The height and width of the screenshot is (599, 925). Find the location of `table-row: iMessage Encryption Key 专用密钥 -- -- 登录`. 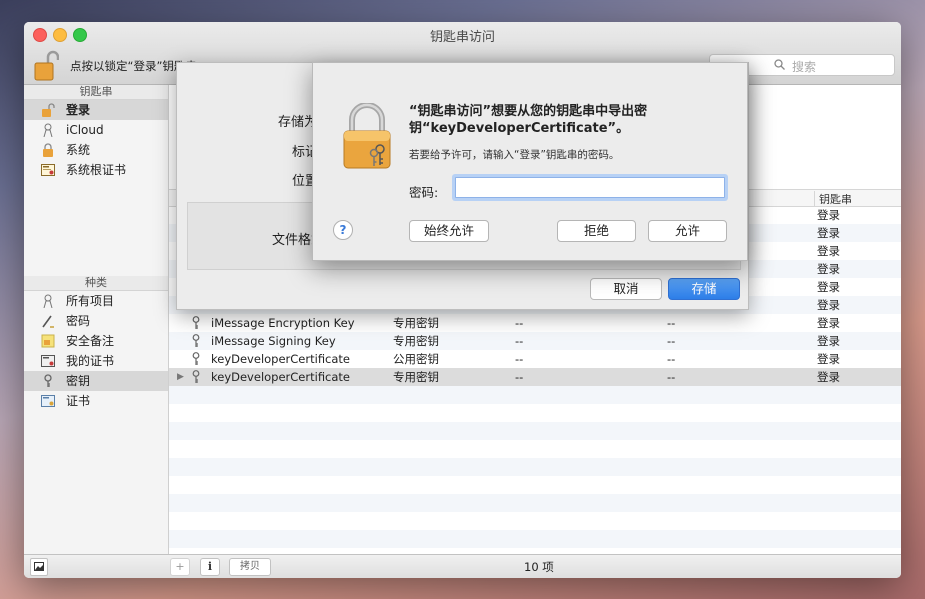

table-row: iMessage Encryption Key 专用密钥 -- -- 登录 is located at coordinates (535, 323).